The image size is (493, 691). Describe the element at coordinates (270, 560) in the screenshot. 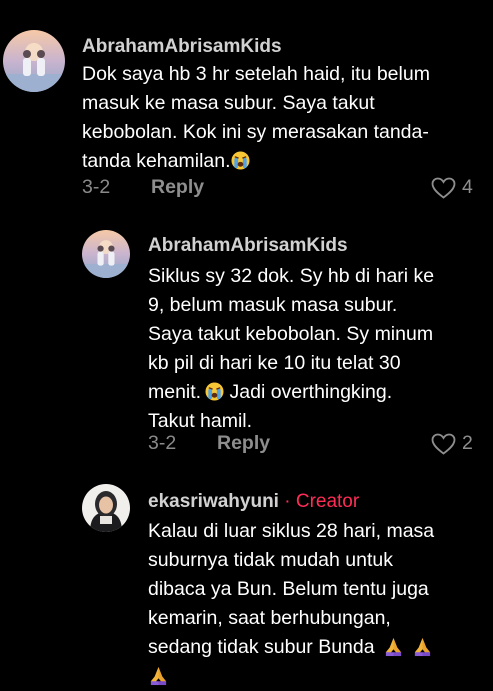

I see `comment-text-line: suburnya tidak mudah untuk` at that location.